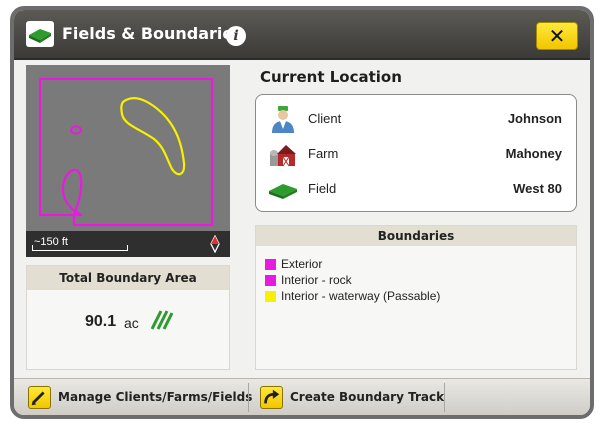  I want to click on total-area-unit: ac, so click(131, 323).